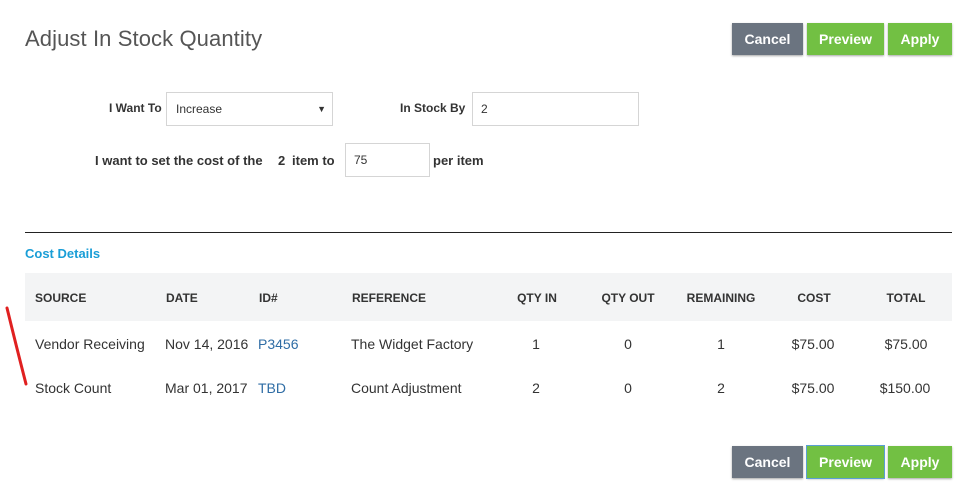 The height and width of the screenshot is (501, 975). Describe the element at coordinates (920, 39) in the screenshot. I see `apply-button-top: Apply` at that location.